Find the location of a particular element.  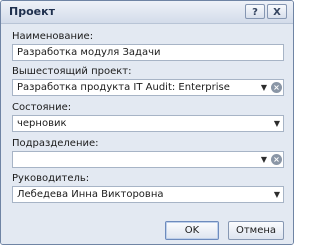

ok-button: OK is located at coordinates (192, 230).